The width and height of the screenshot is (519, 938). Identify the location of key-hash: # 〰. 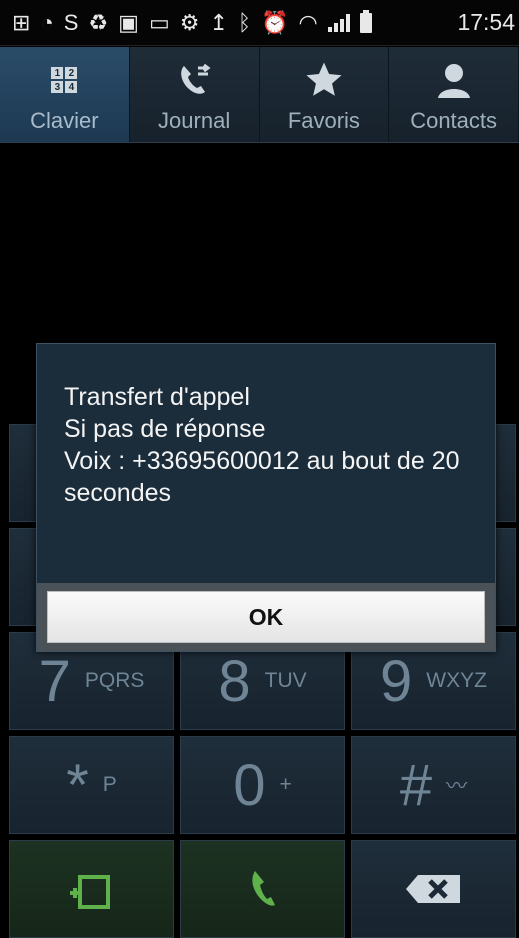
(433, 785).